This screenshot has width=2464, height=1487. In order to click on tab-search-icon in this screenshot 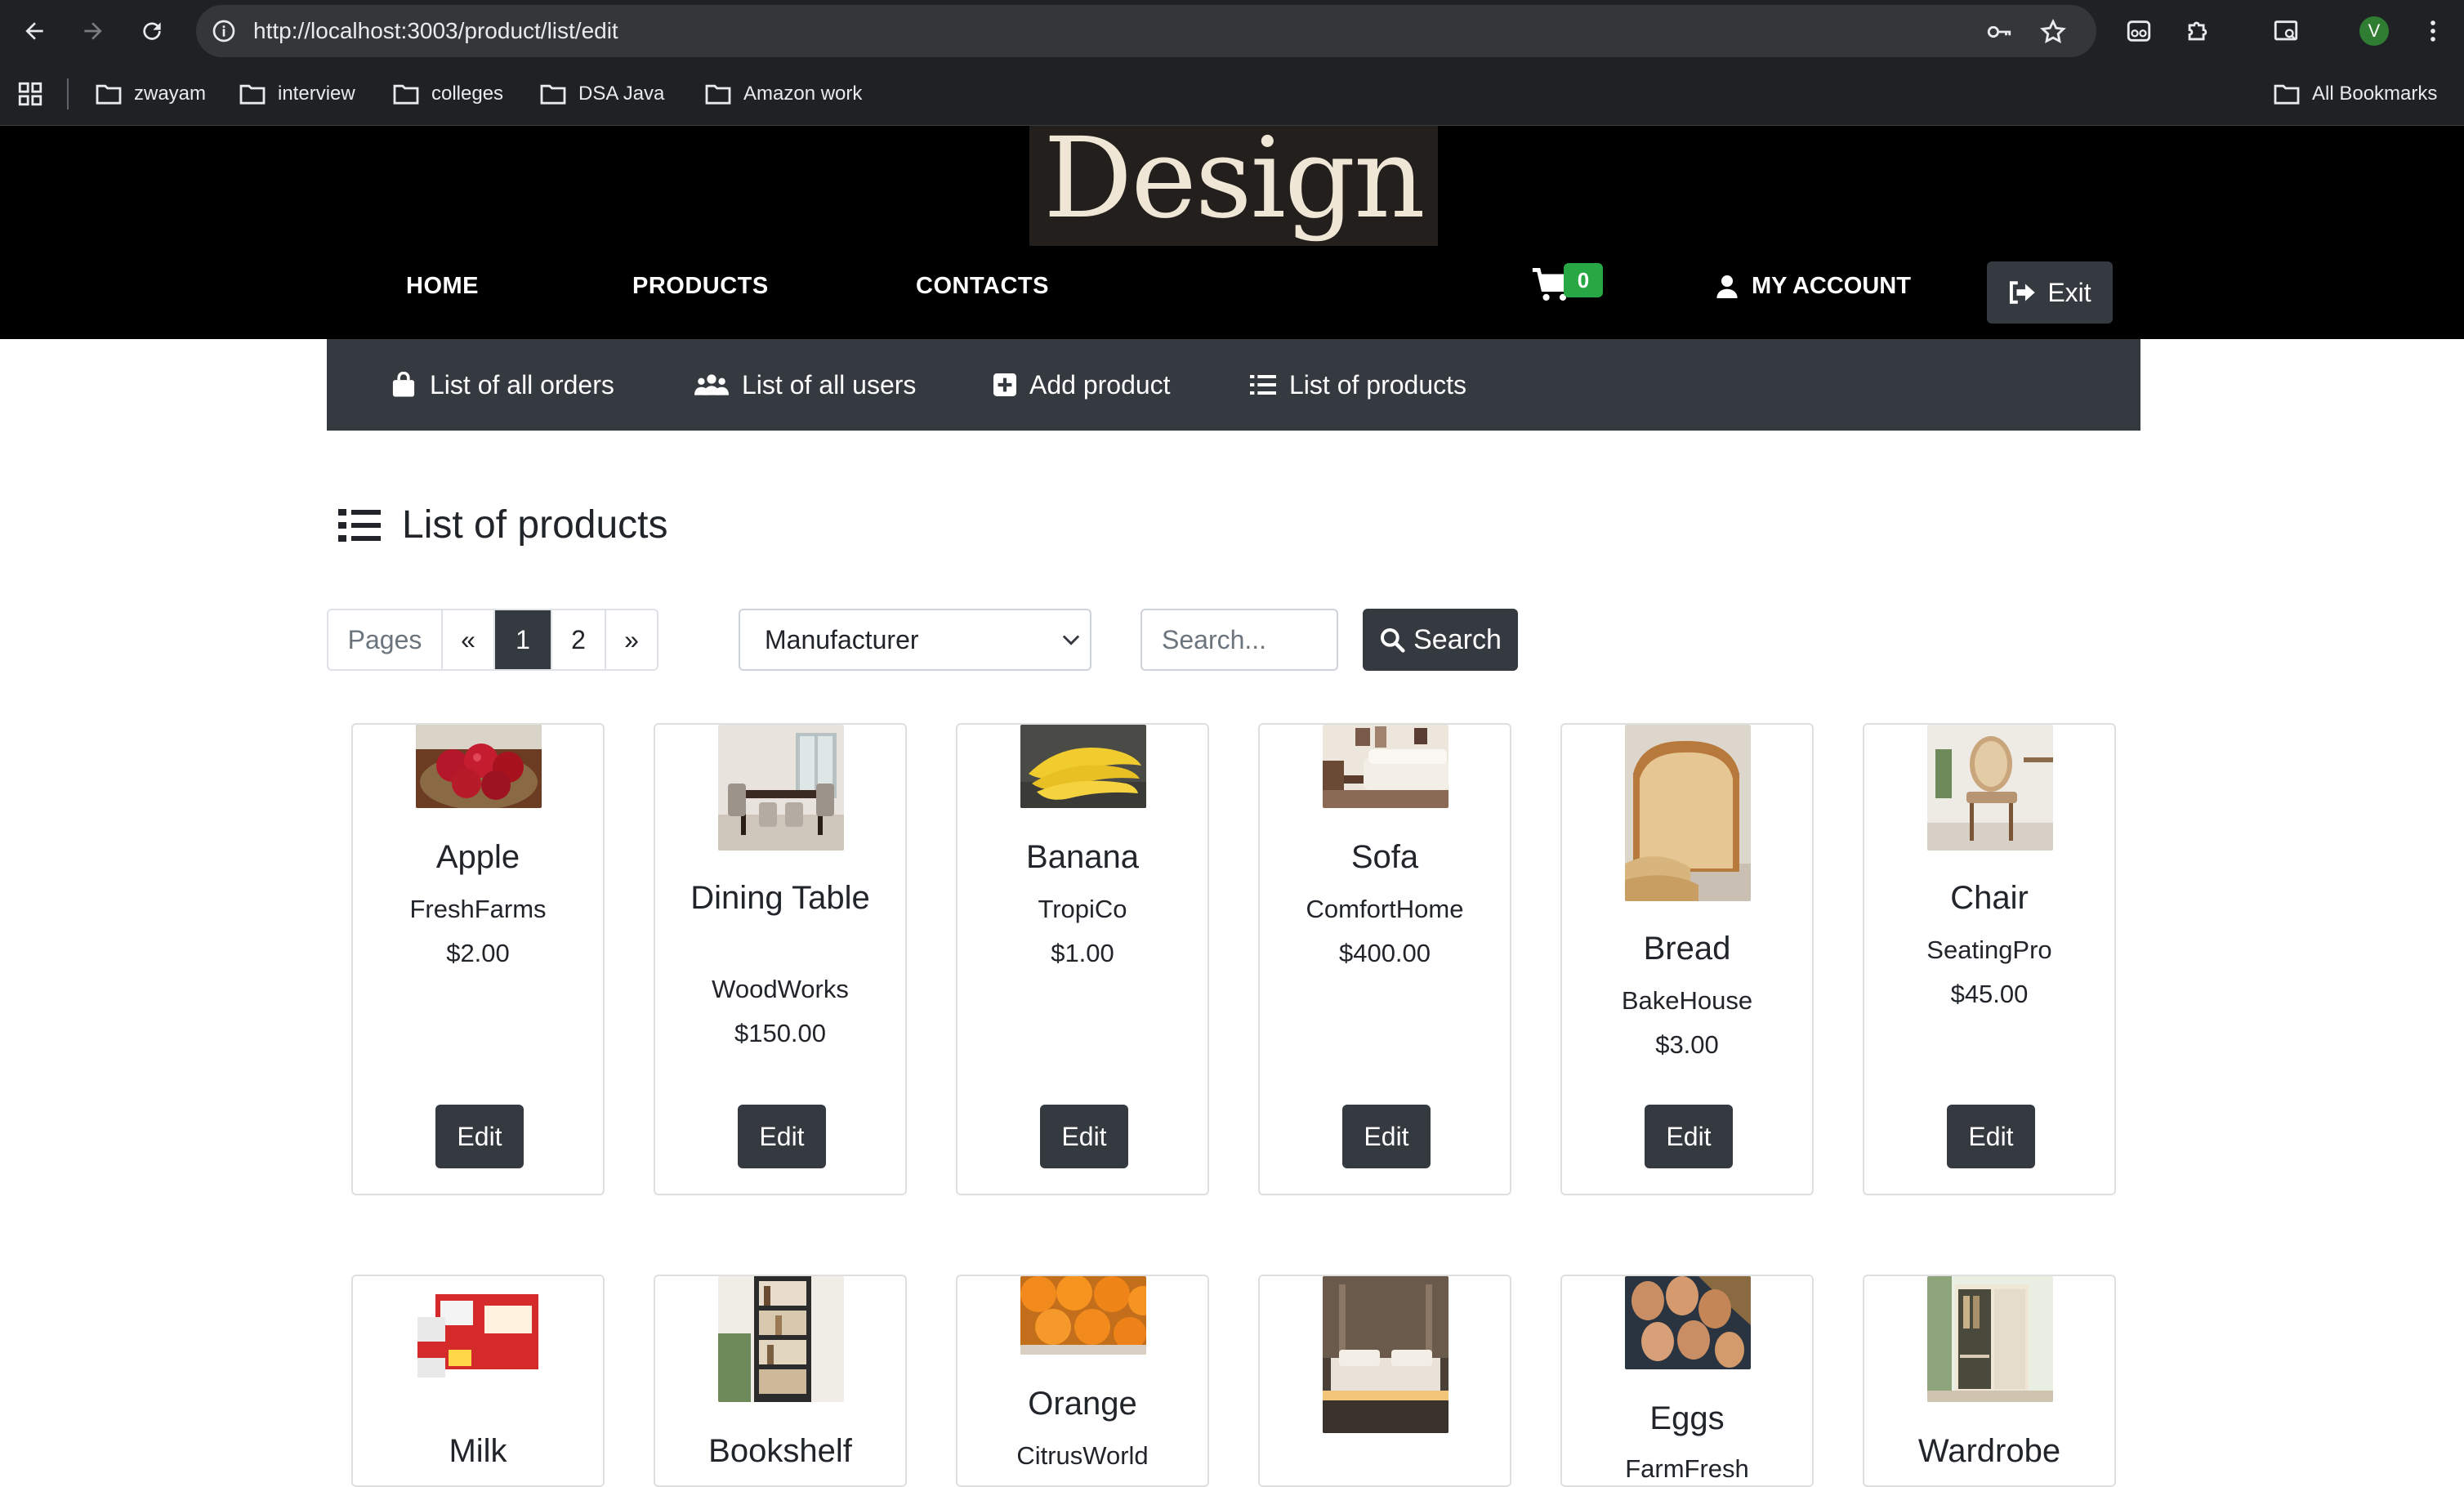, I will do `click(2286, 30)`.